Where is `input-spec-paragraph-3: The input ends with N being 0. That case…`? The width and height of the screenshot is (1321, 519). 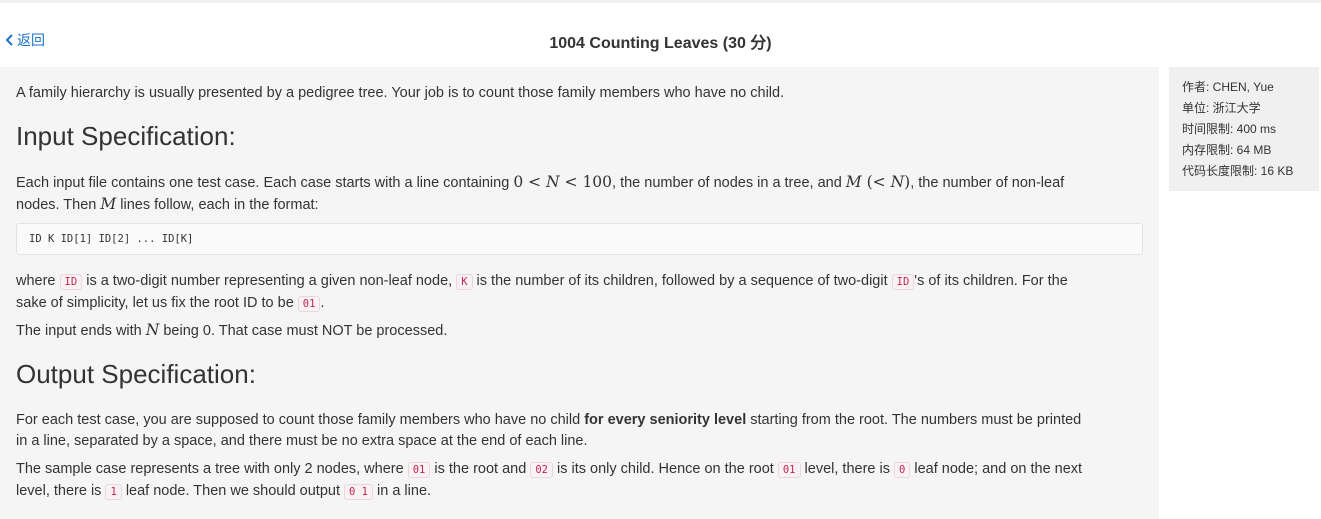
input-spec-paragraph-3: The input ends with N being 0. That case… is located at coordinates (232, 330).